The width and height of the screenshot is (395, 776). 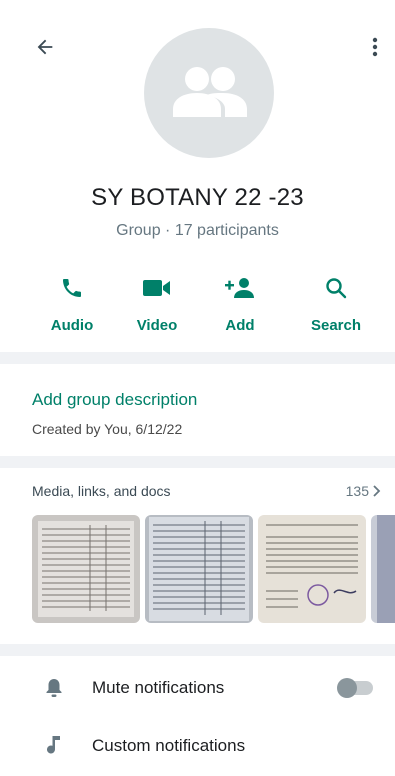 I want to click on add-participant-button: Add, so click(x=240, y=303).